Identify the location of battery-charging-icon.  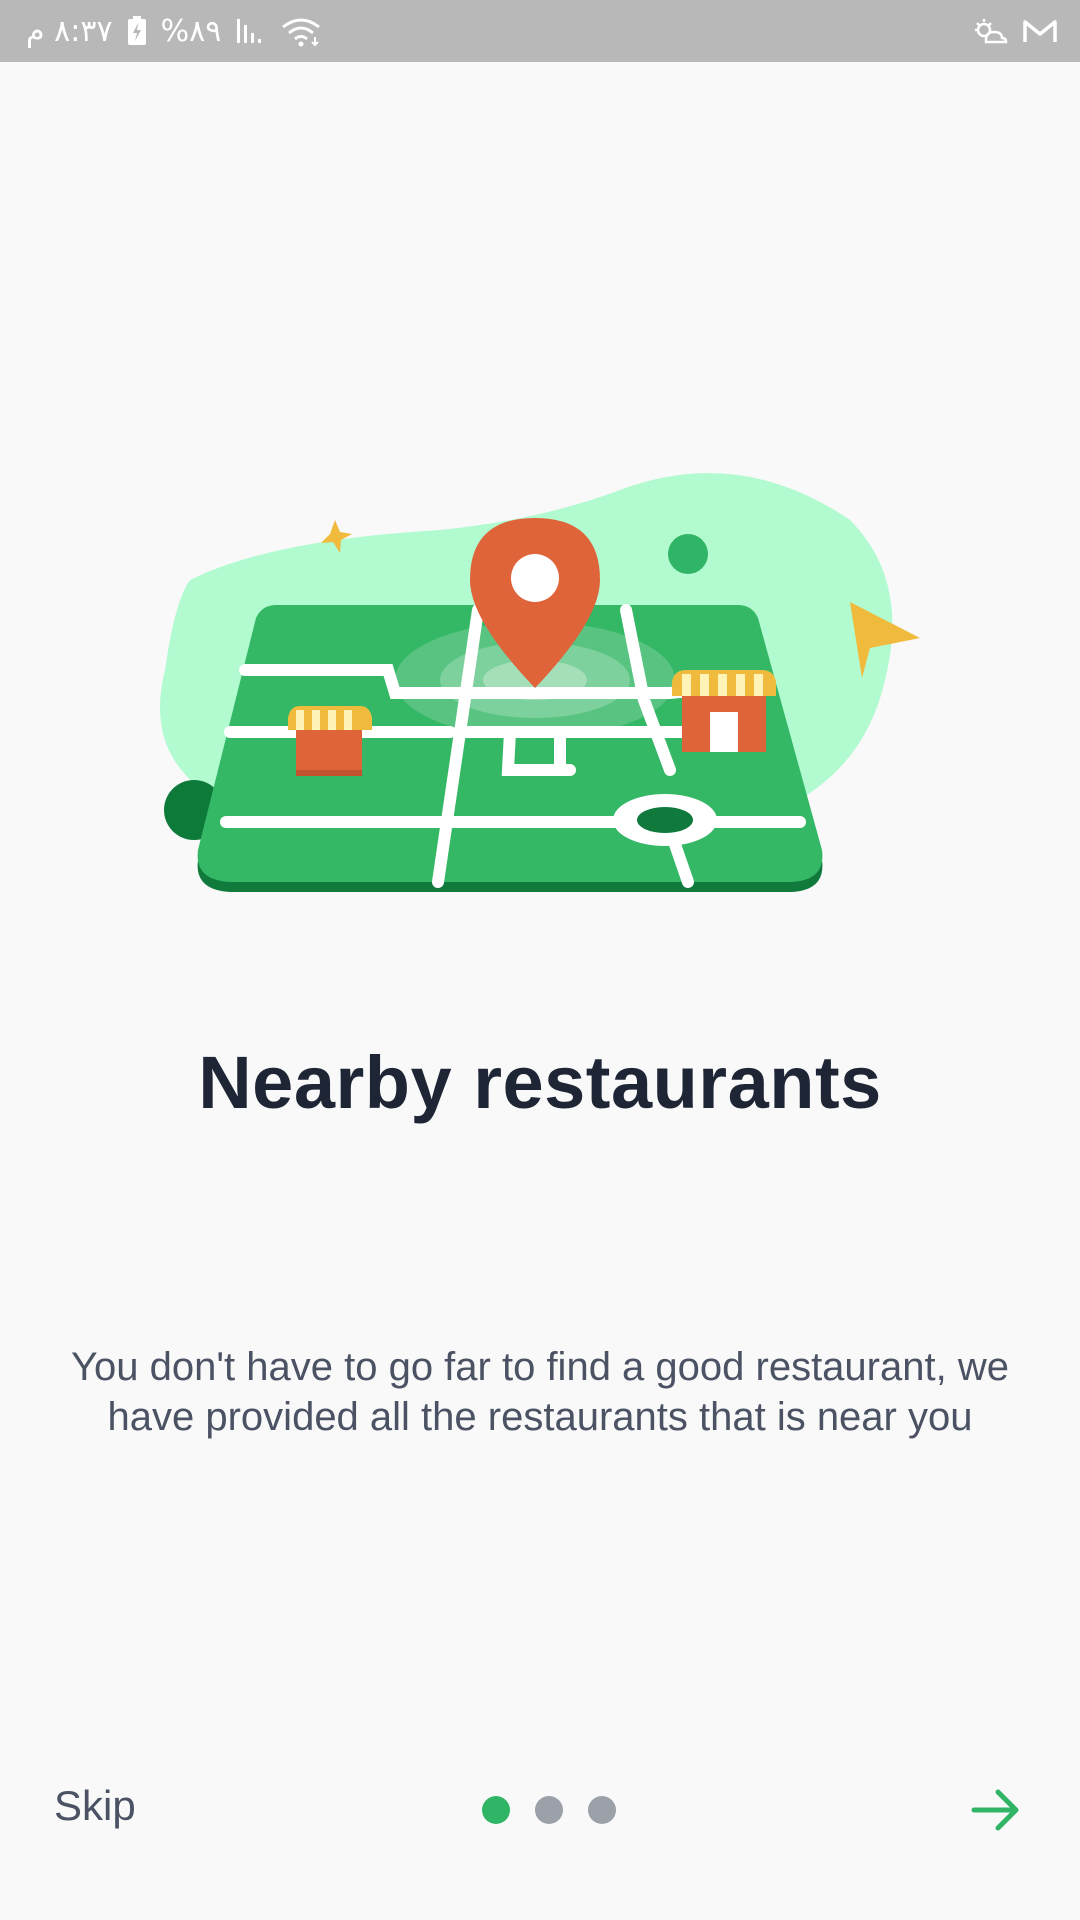
(137, 31).